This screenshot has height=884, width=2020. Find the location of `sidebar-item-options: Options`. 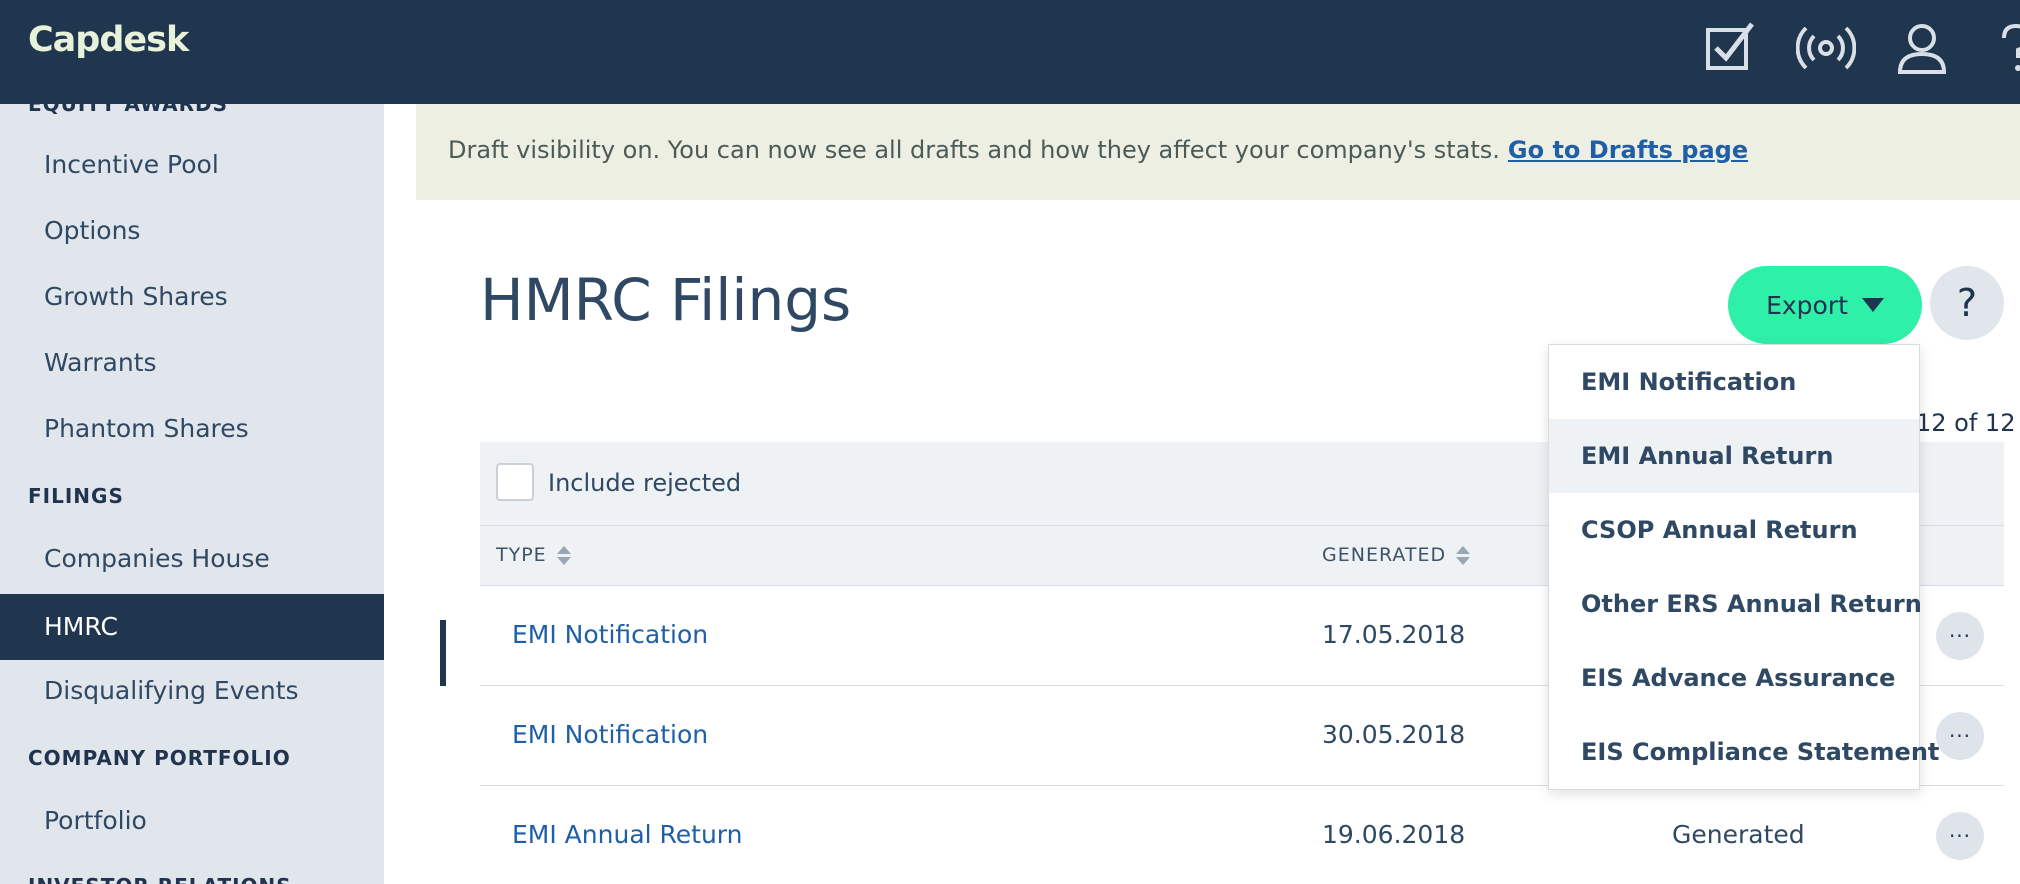

sidebar-item-options: Options is located at coordinates (192, 231).